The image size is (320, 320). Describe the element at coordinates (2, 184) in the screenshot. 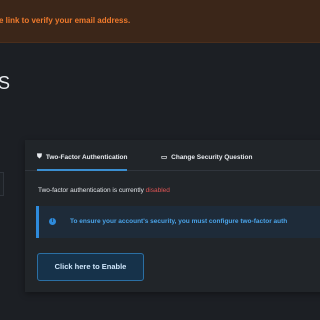

I see `side-panel-edge` at that location.